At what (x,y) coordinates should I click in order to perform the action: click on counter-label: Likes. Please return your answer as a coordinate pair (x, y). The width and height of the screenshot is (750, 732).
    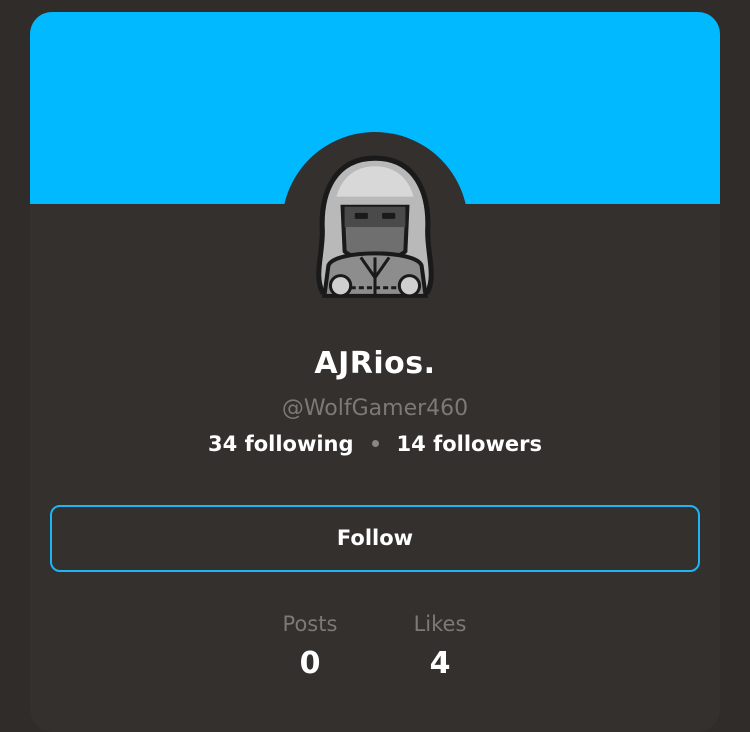
    Looking at the image, I should click on (440, 624).